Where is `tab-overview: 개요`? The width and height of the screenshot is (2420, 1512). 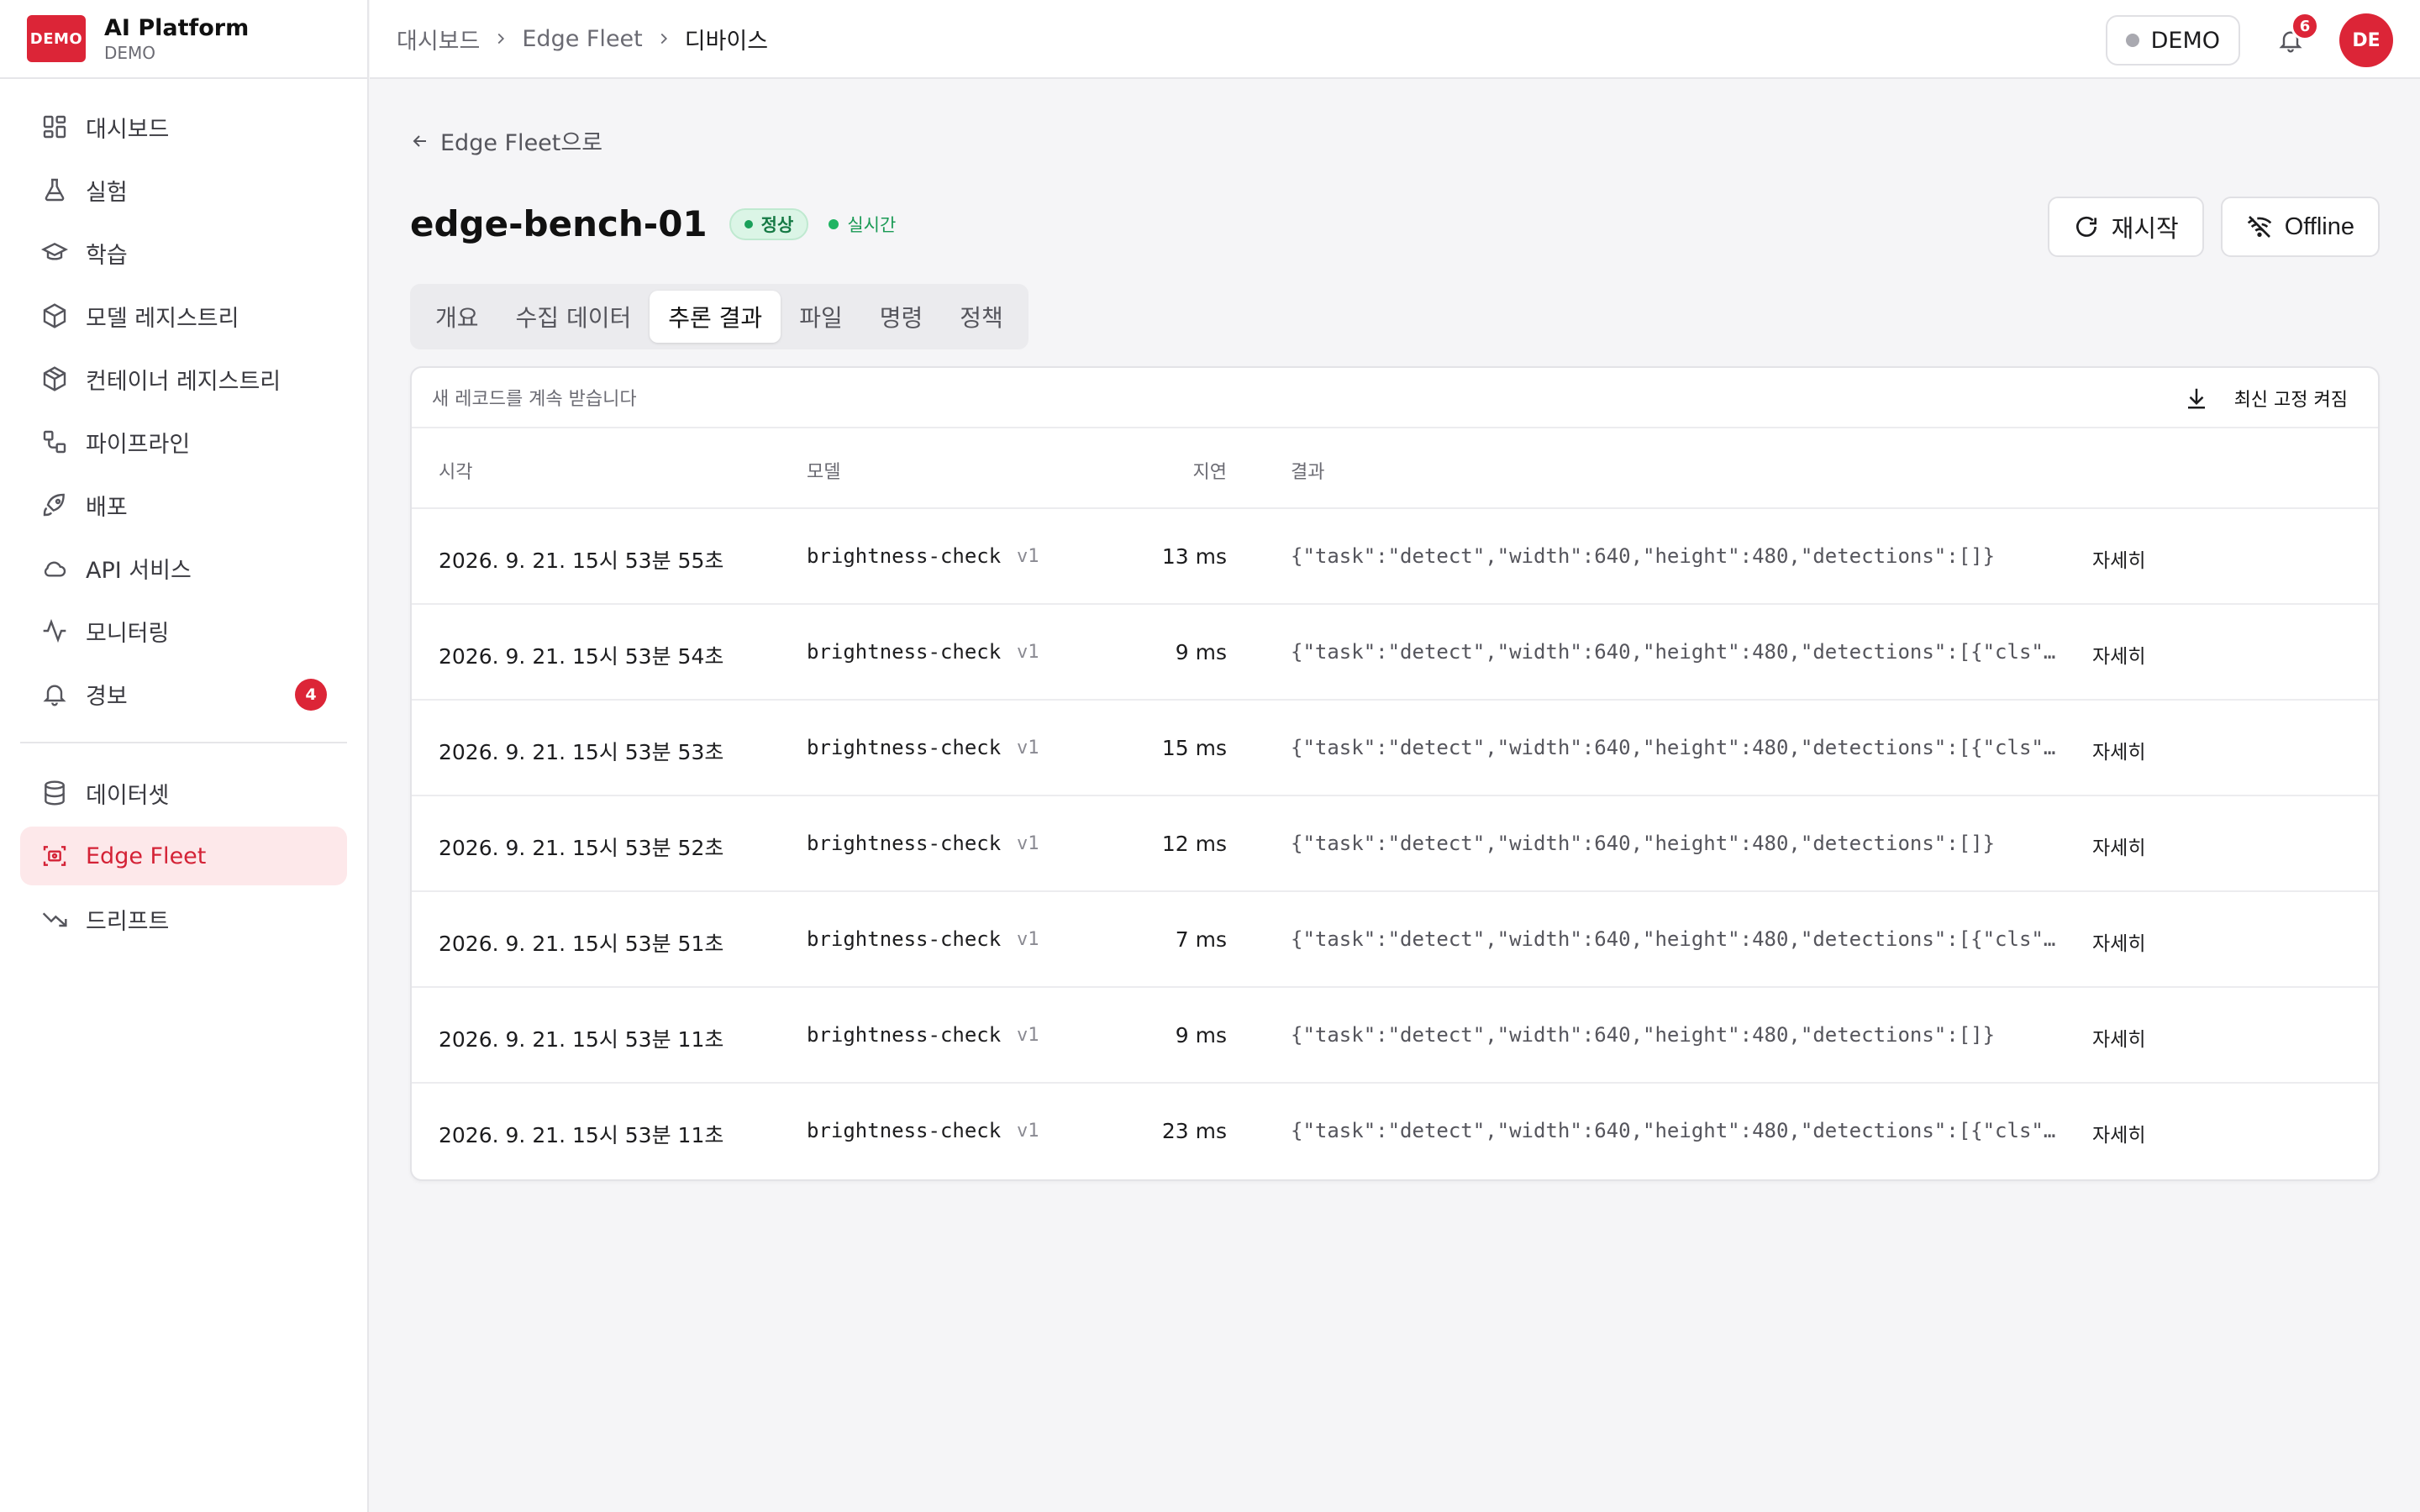
tab-overview: 개요 is located at coordinates (457, 317).